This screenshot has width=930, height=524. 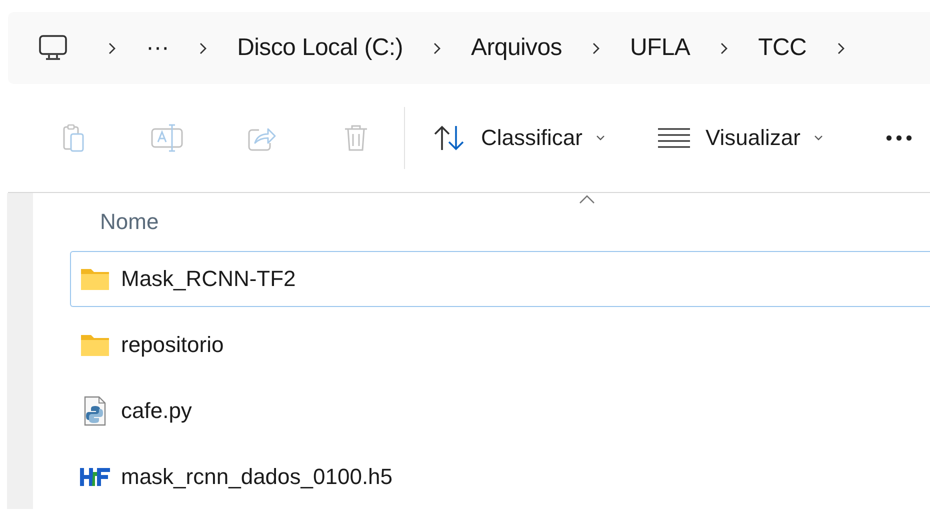 What do you see at coordinates (158, 48) in the screenshot?
I see `breadcrumb-item: ···` at bounding box center [158, 48].